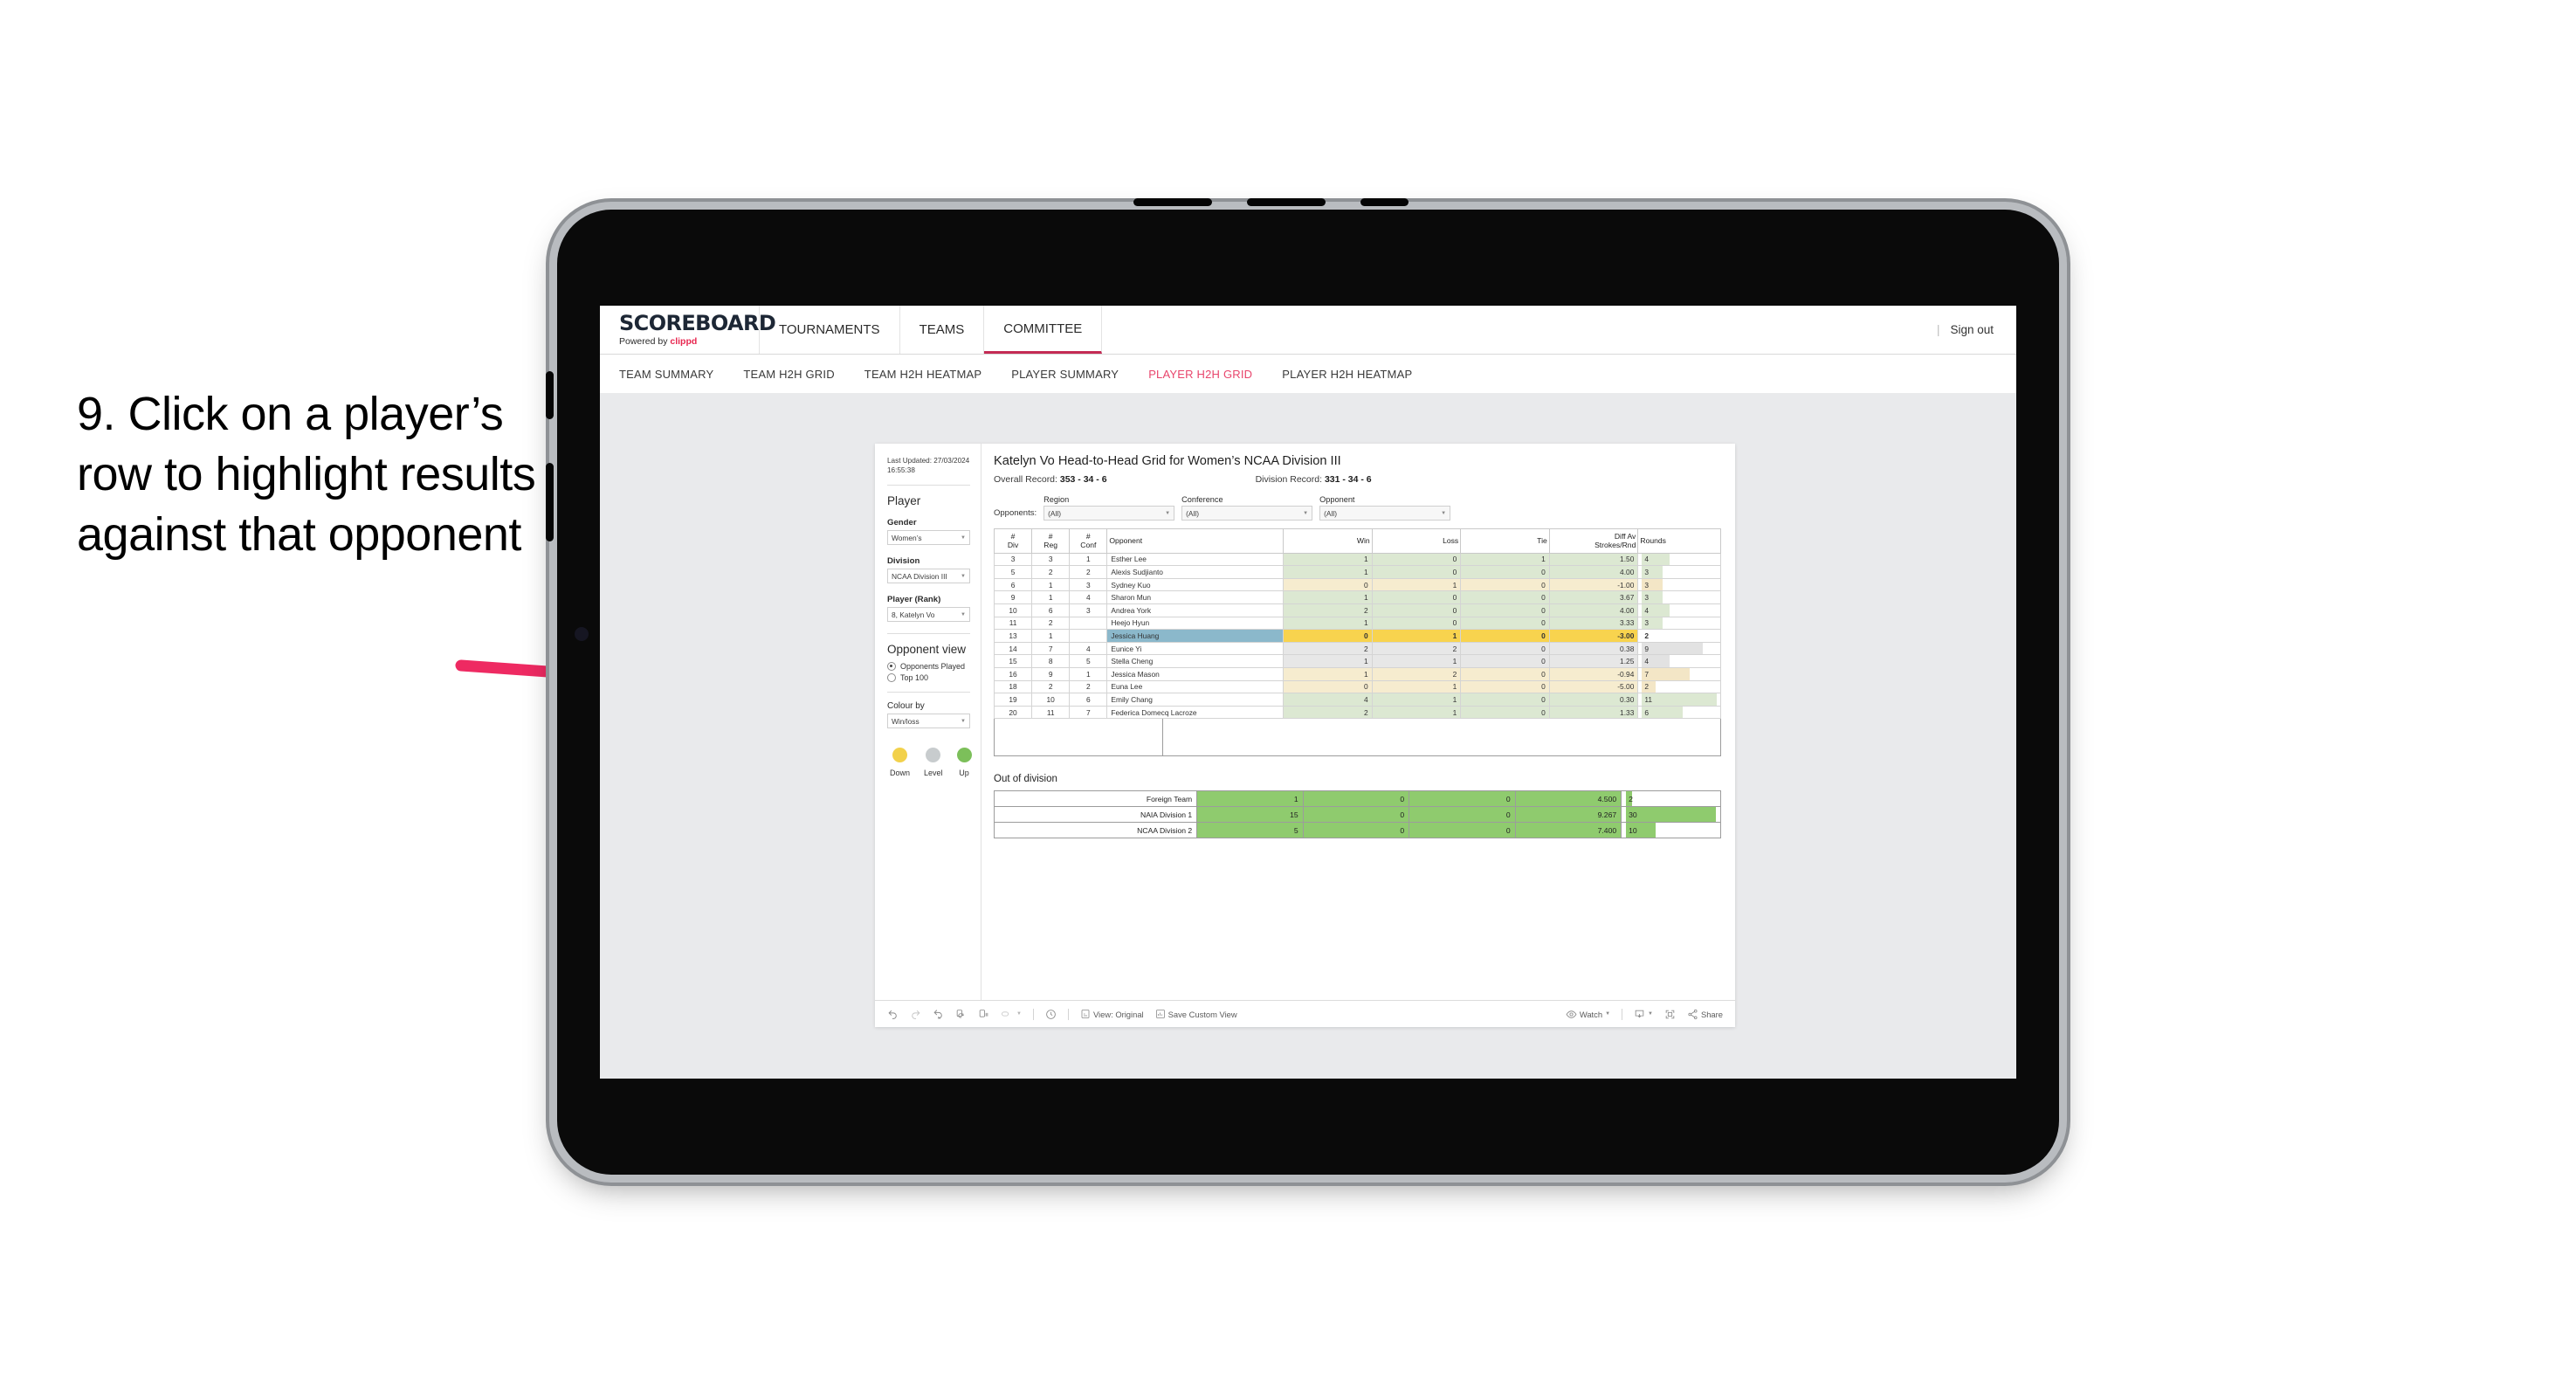 The image size is (2576, 1386). Describe the element at coordinates (1250, 815) in the screenshot. I see `cell-win: 15` at that location.